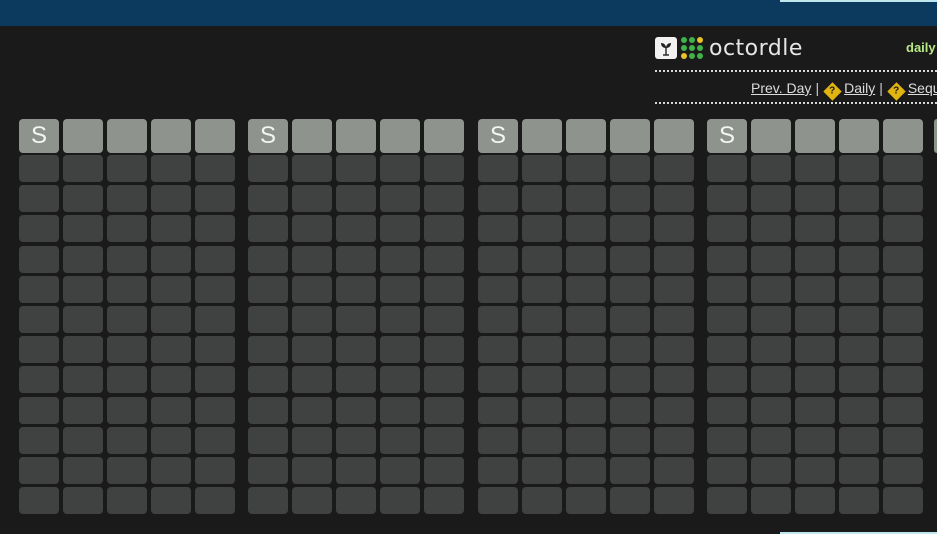  Describe the element at coordinates (781, 88) in the screenshot. I see `prev-day-link: Prev. Day` at that location.